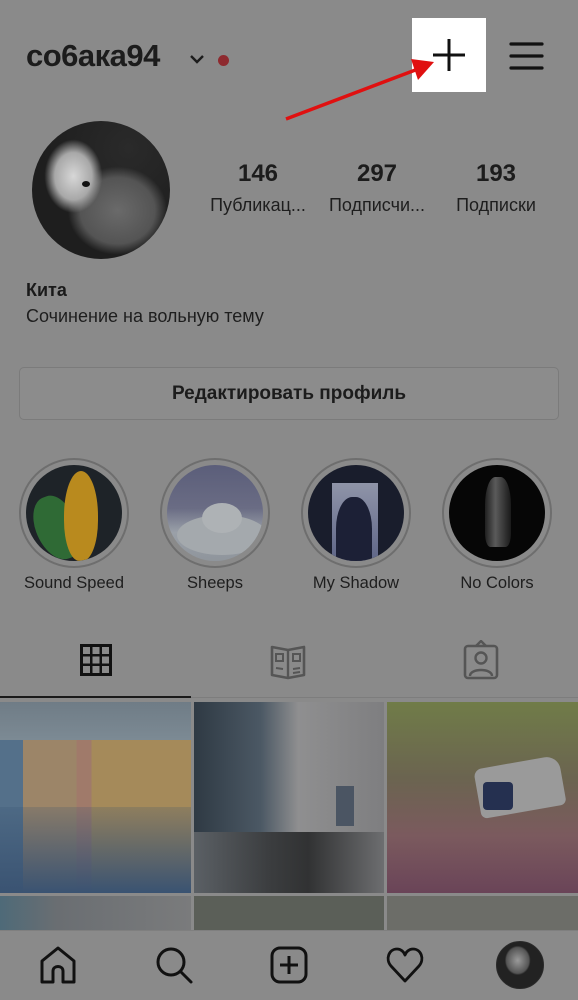 The height and width of the screenshot is (1000, 578). Describe the element at coordinates (73, 583) in the screenshot. I see `highlight-label: Sound Speed` at that location.